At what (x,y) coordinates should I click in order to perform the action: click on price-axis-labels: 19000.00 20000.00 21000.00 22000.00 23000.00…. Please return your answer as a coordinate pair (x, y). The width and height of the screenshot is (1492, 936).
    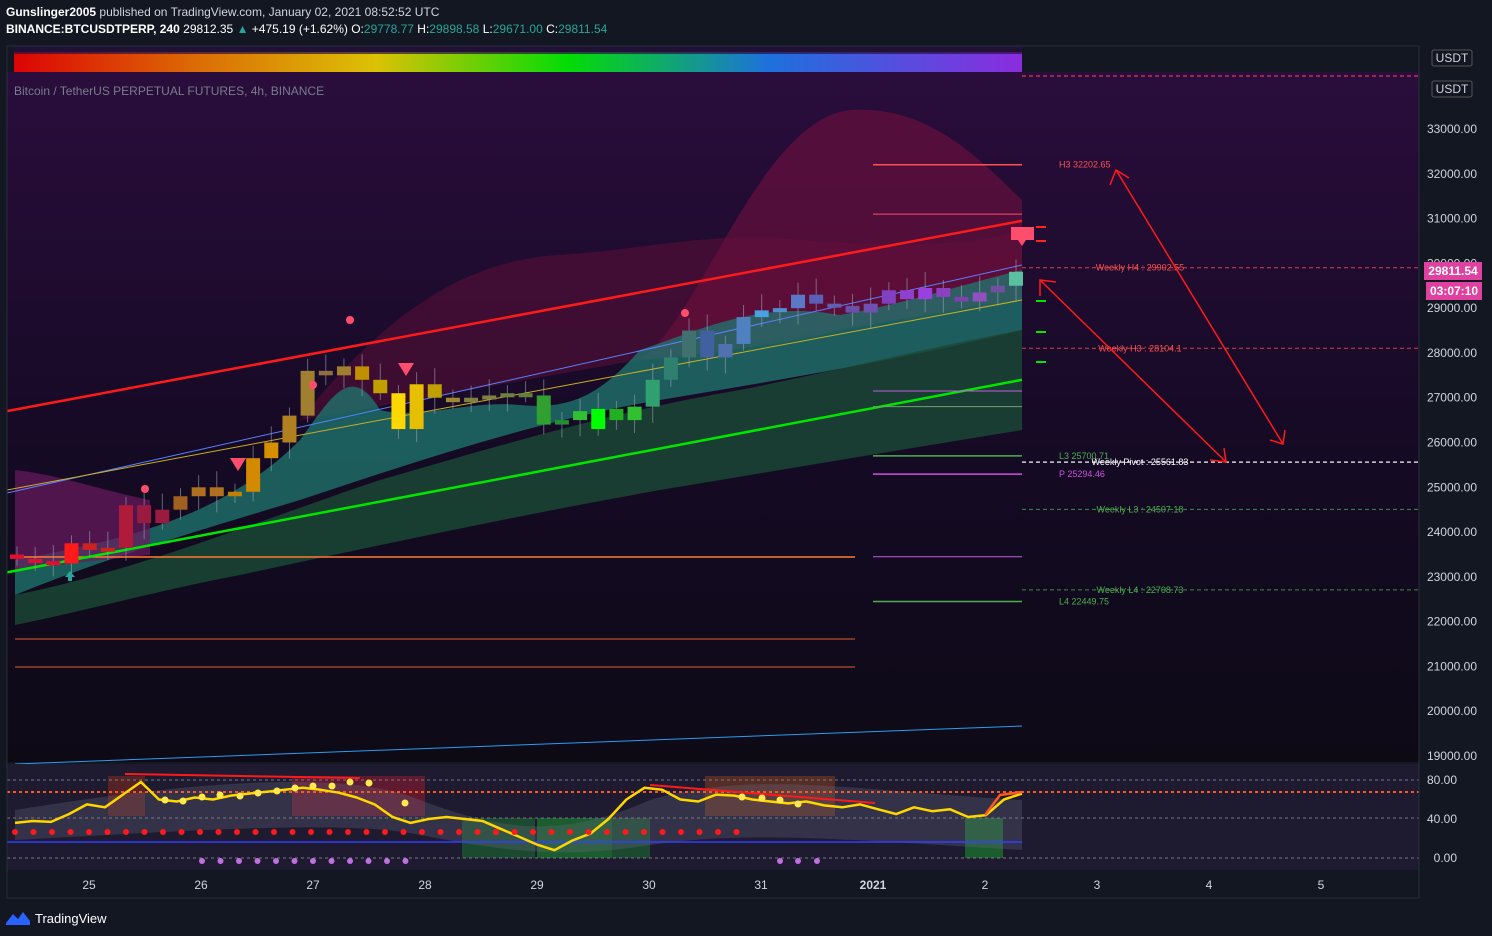
    Looking at the image, I should click on (1452, 442).